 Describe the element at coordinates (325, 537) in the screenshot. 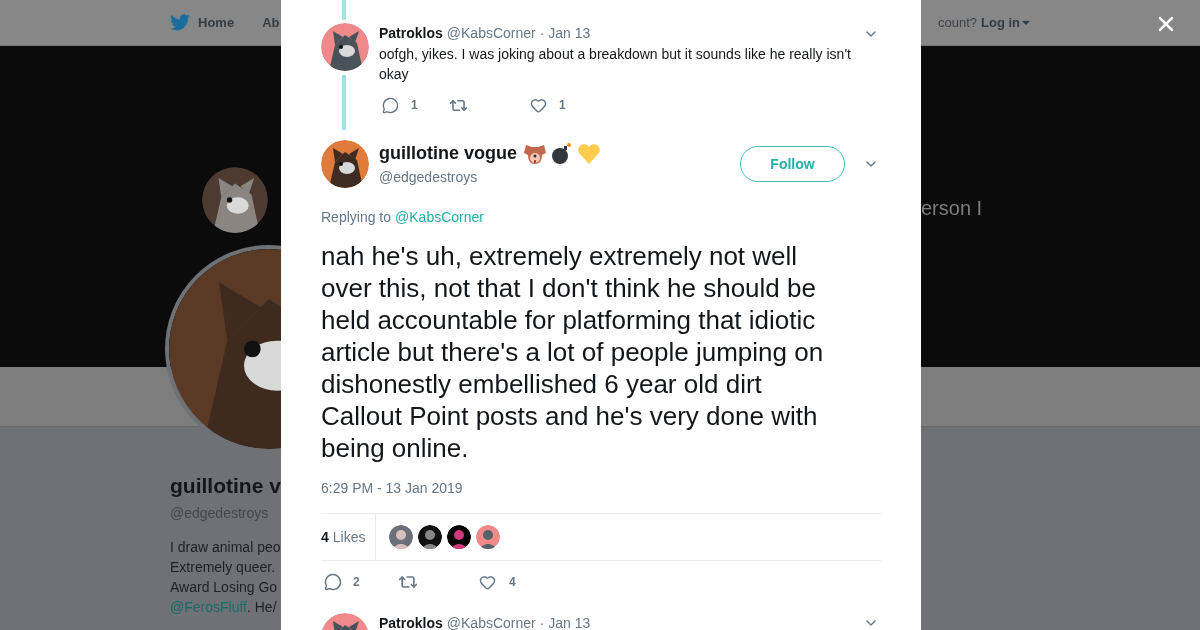

I see `likes-count: 4` at that location.